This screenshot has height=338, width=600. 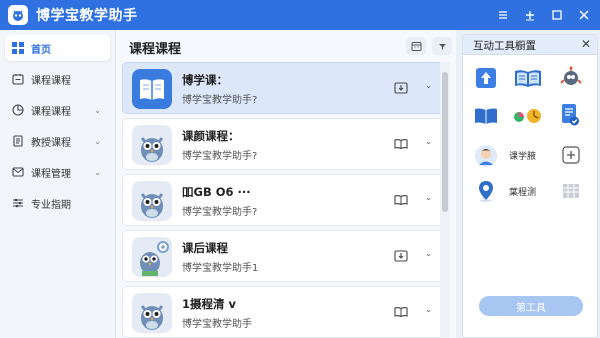 I want to click on sidebar-item-courses: 课程课程, so click(x=57, y=79).